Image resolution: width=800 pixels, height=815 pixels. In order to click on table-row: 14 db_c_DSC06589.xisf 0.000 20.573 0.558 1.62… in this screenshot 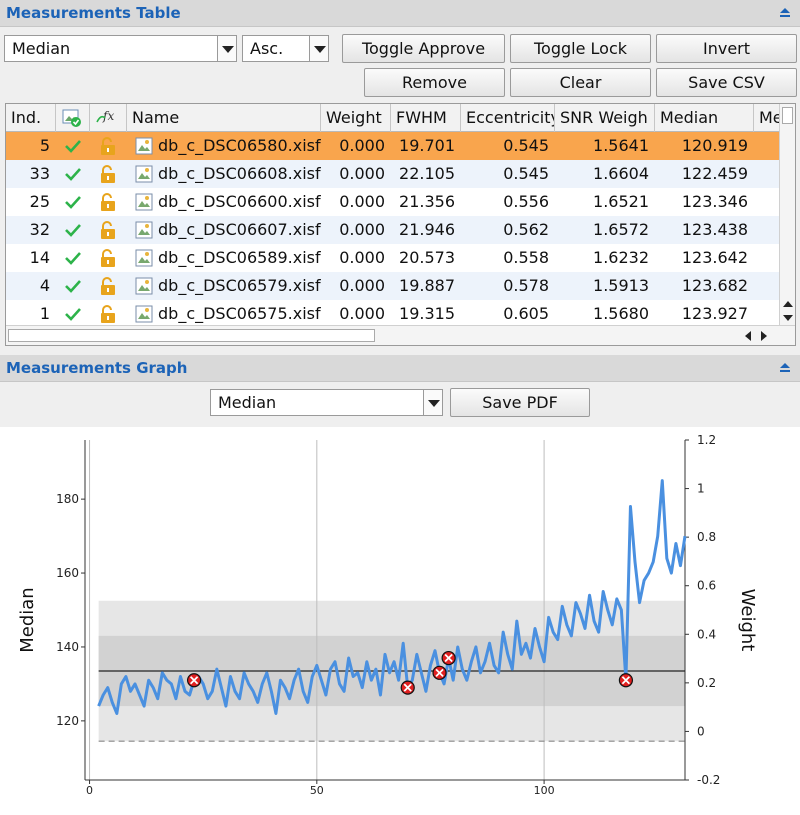, I will do `click(393, 258)`.